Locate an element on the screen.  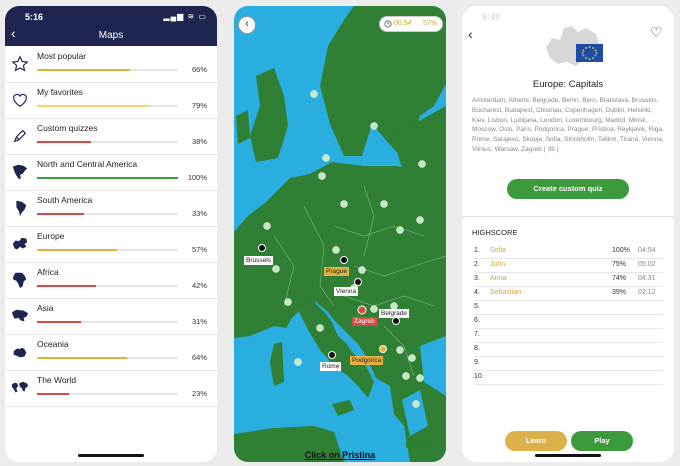
south-america-icon is located at coordinates (21, 208).